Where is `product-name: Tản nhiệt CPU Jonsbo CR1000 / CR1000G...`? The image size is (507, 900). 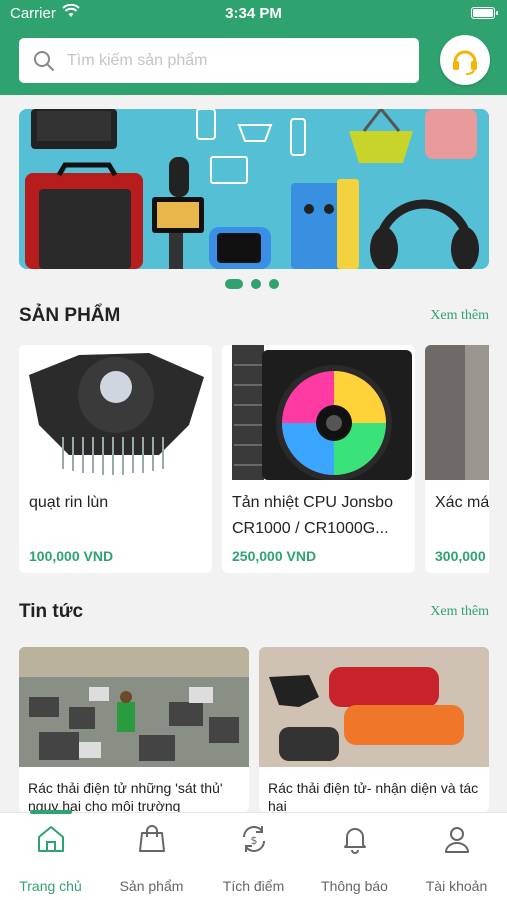 product-name: Tản nhiệt CPU Jonsbo CR1000 / CR1000G... is located at coordinates (312, 515).